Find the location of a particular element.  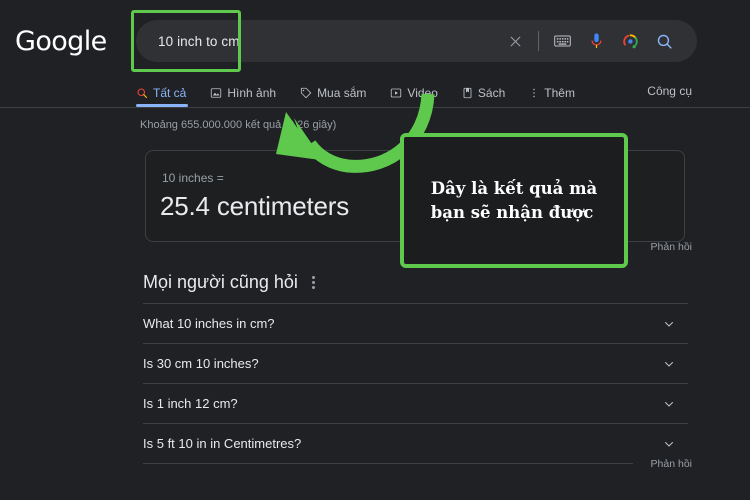

paa-question: Is 30 cm 10 inches? is located at coordinates (201, 363).